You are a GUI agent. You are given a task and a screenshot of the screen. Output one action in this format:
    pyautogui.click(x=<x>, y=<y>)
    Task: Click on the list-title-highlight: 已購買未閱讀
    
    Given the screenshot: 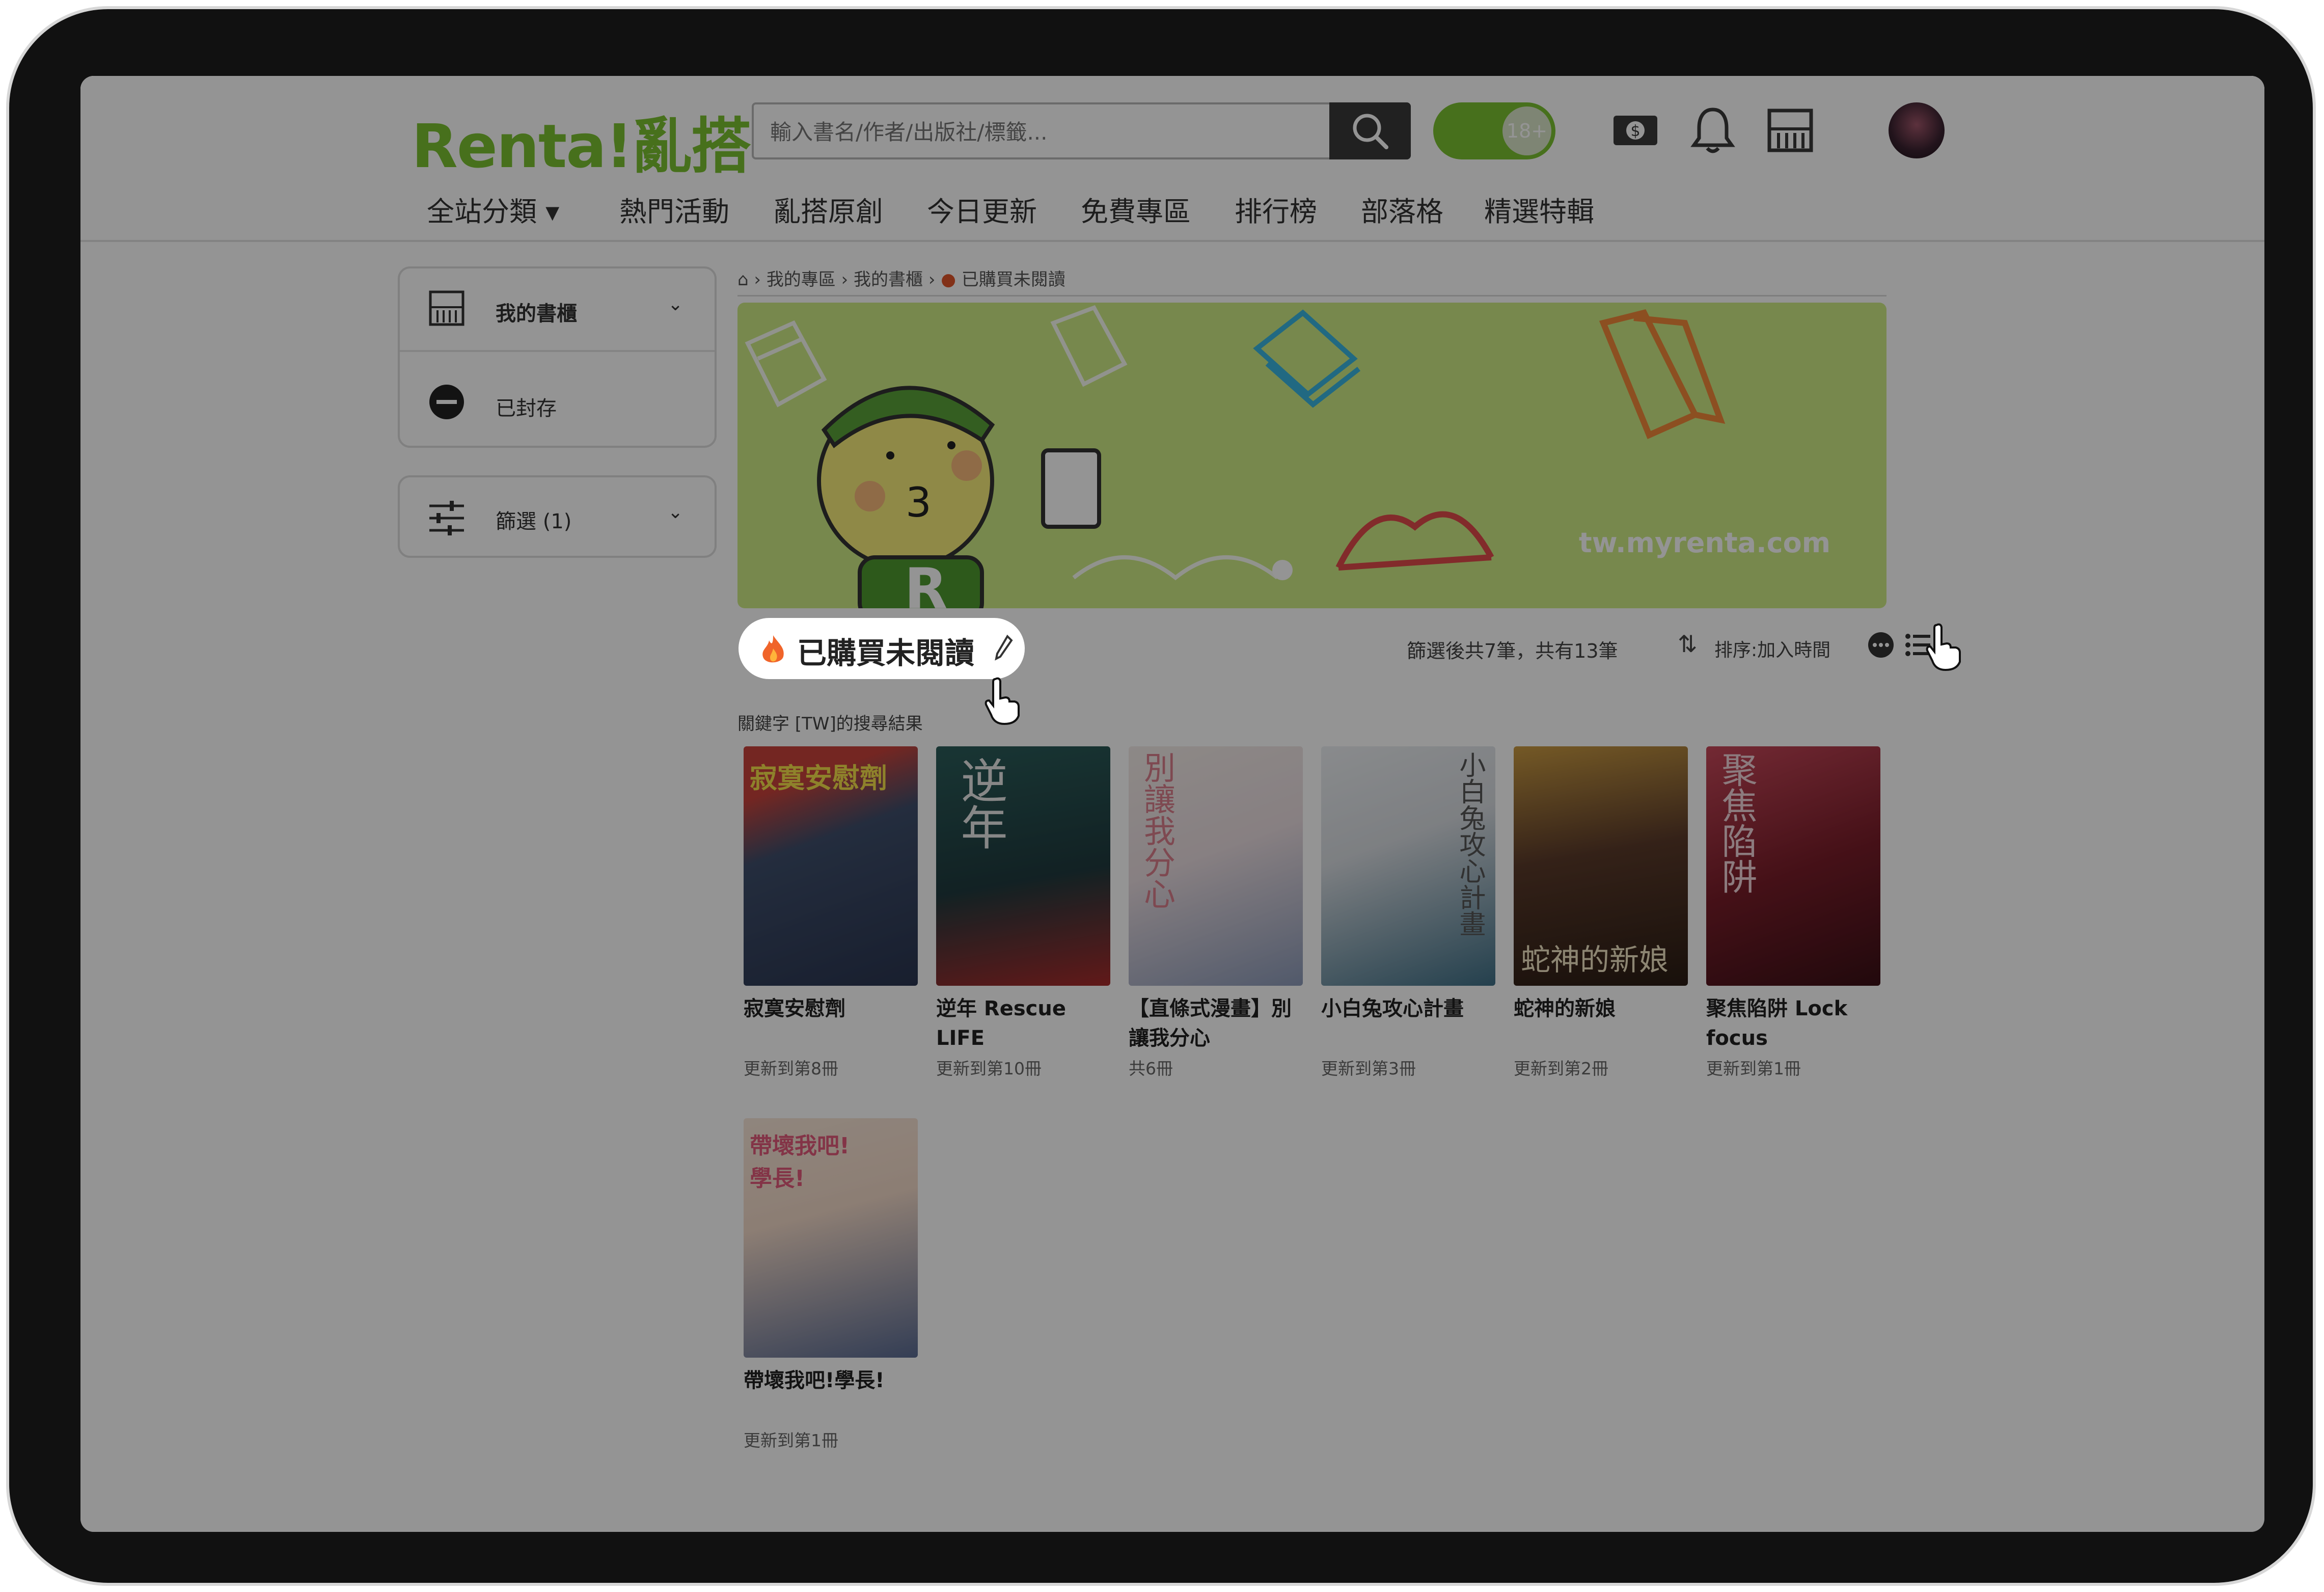 What is the action you would take?
    pyautogui.click(x=882, y=648)
    